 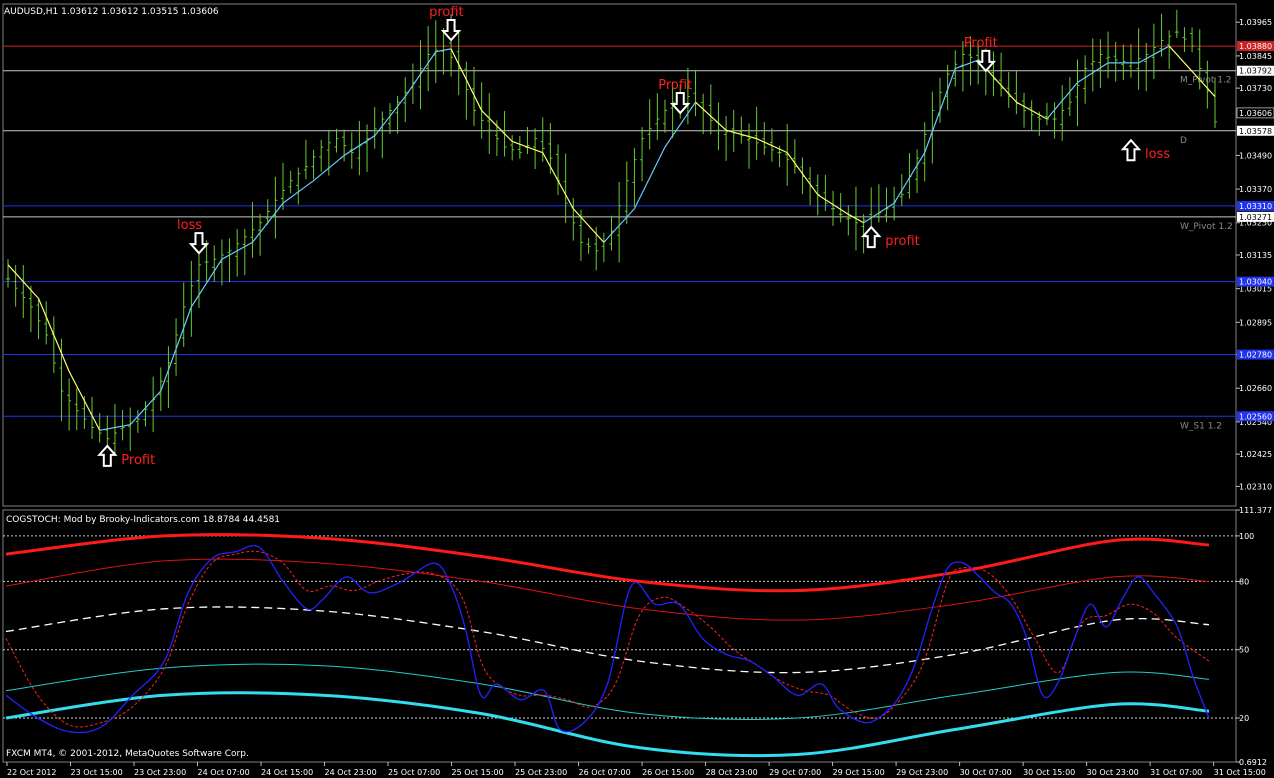 I want to click on time-axis-label: 29 Oct 23:00, so click(x=922, y=772).